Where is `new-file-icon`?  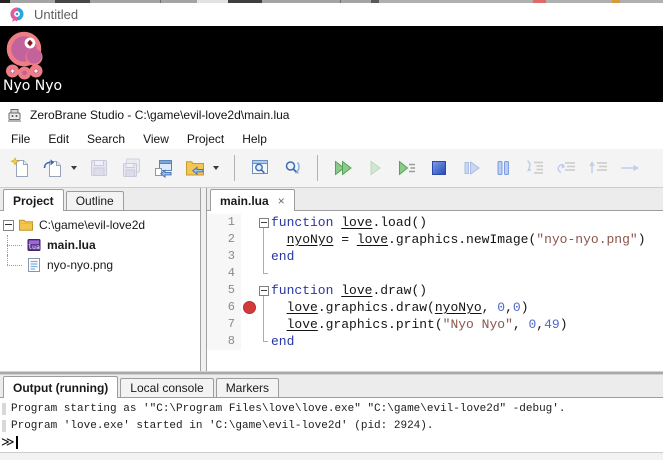 new-file-icon is located at coordinates (19, 167).